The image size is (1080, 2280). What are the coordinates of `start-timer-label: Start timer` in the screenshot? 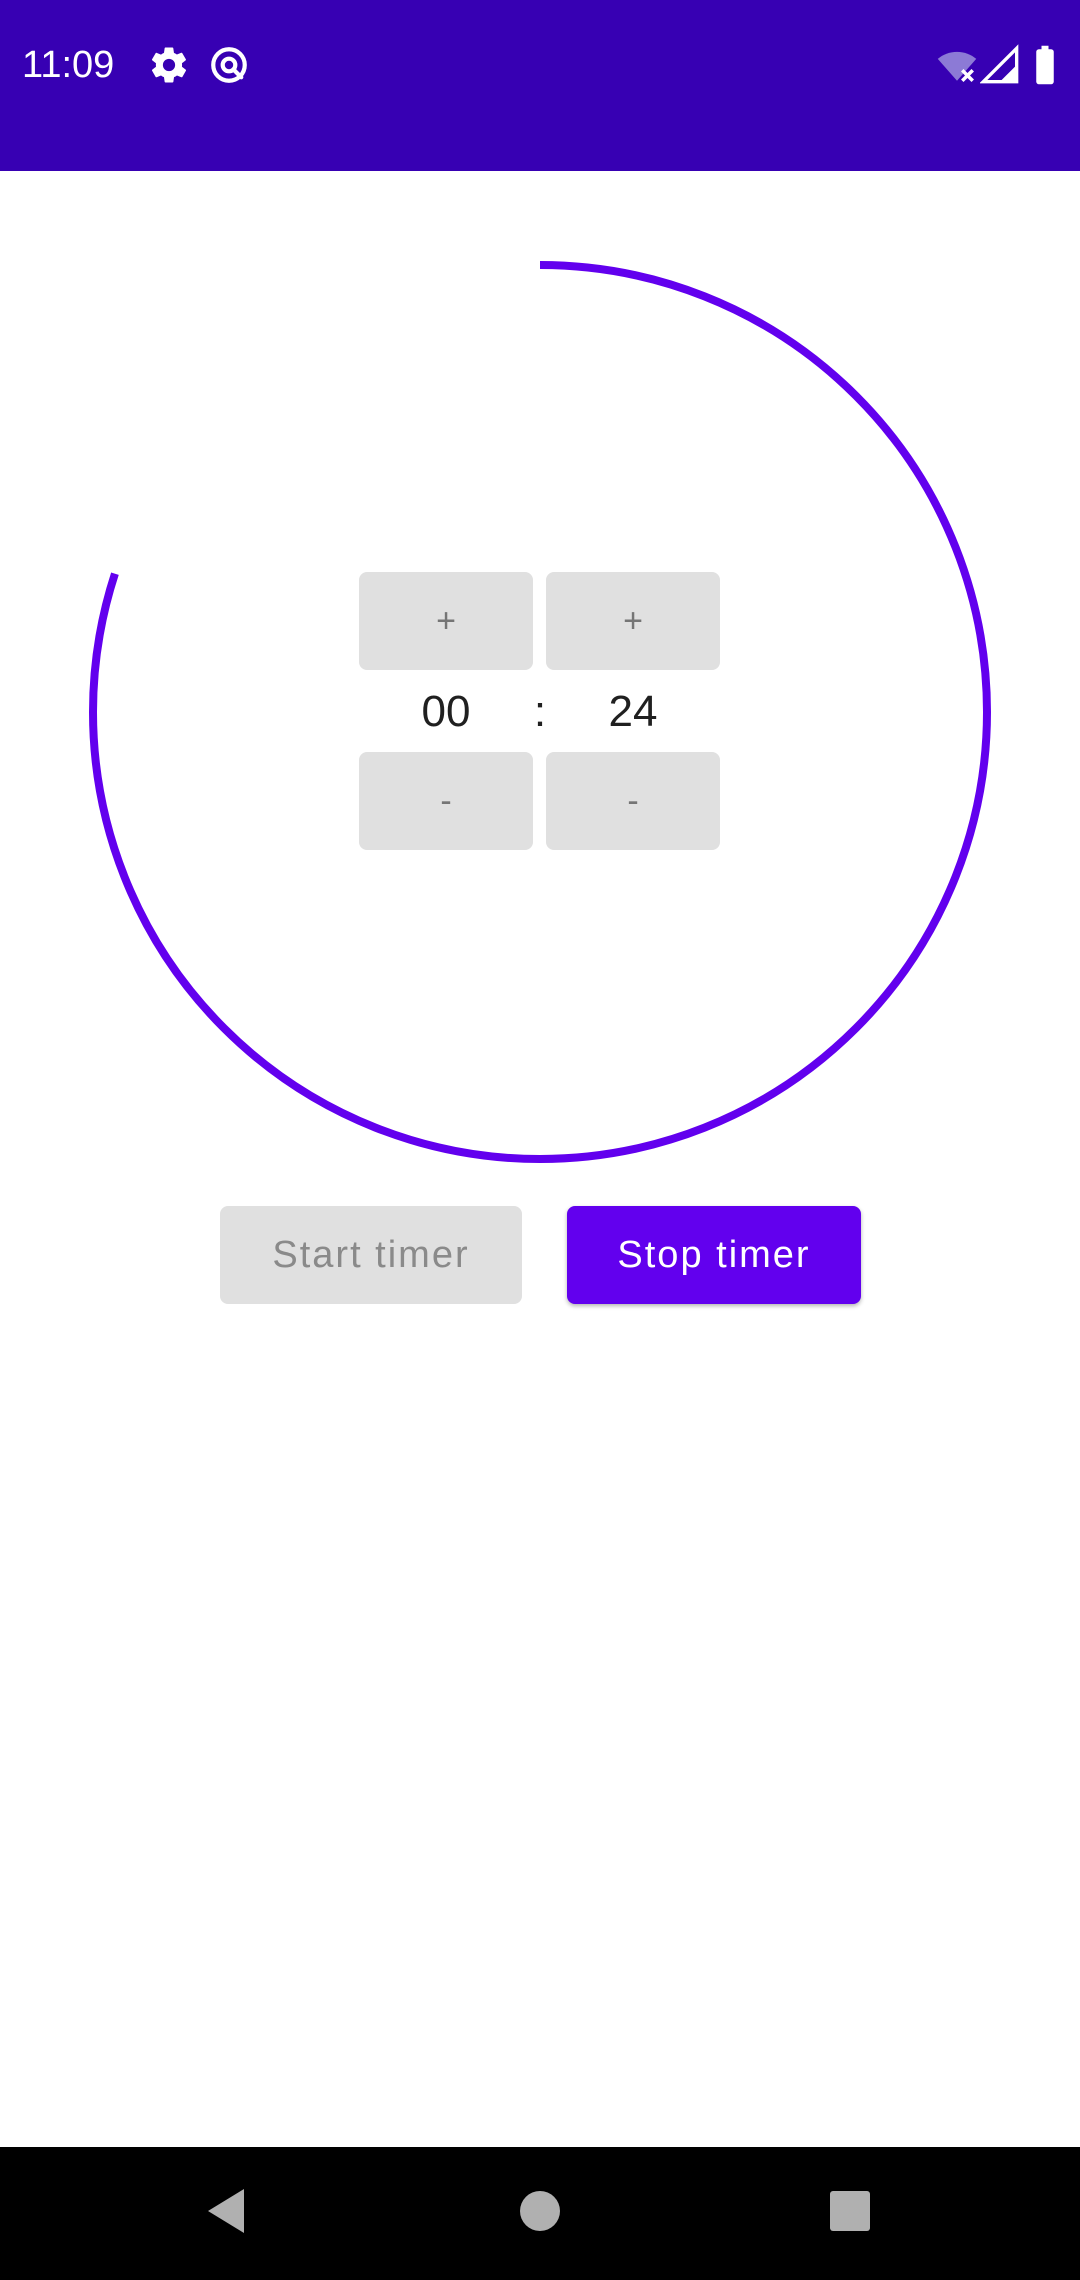 It's located at (371, 1254).